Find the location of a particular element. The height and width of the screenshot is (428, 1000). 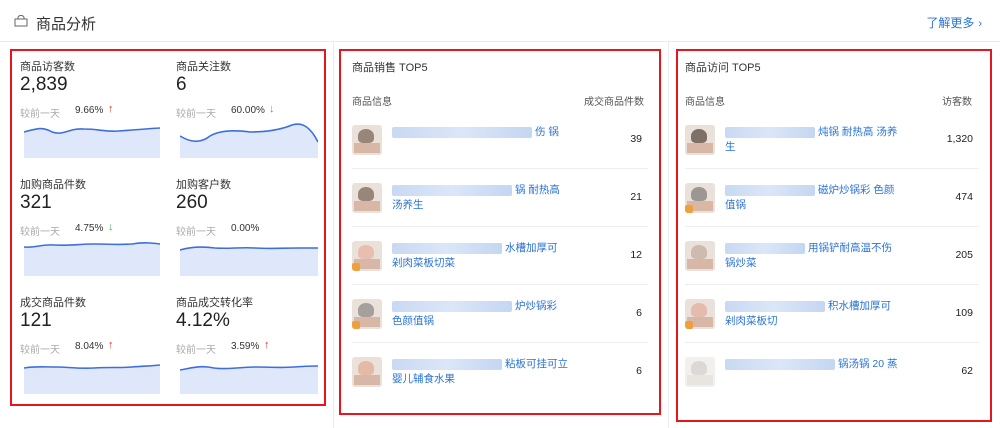

product-title: 积水槽加厚可 剁肉菜板切 is located at coordinates (813, 314).